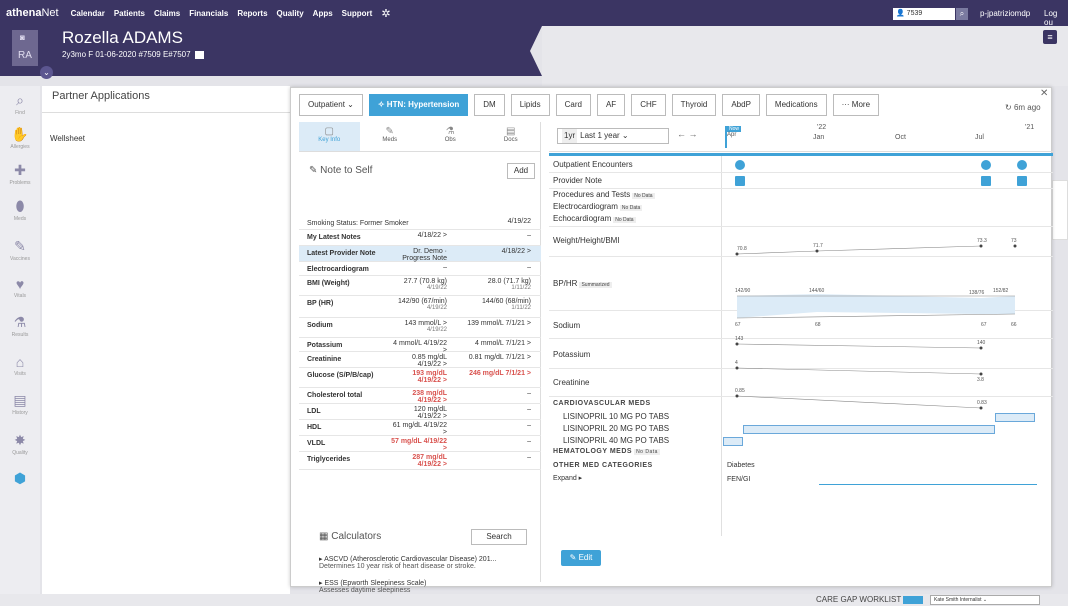 This screenshot has height=606, width=1068. Describe the element at coordinates (489, 105) in the screenshot. I see `tab-dm: DM` at that location.